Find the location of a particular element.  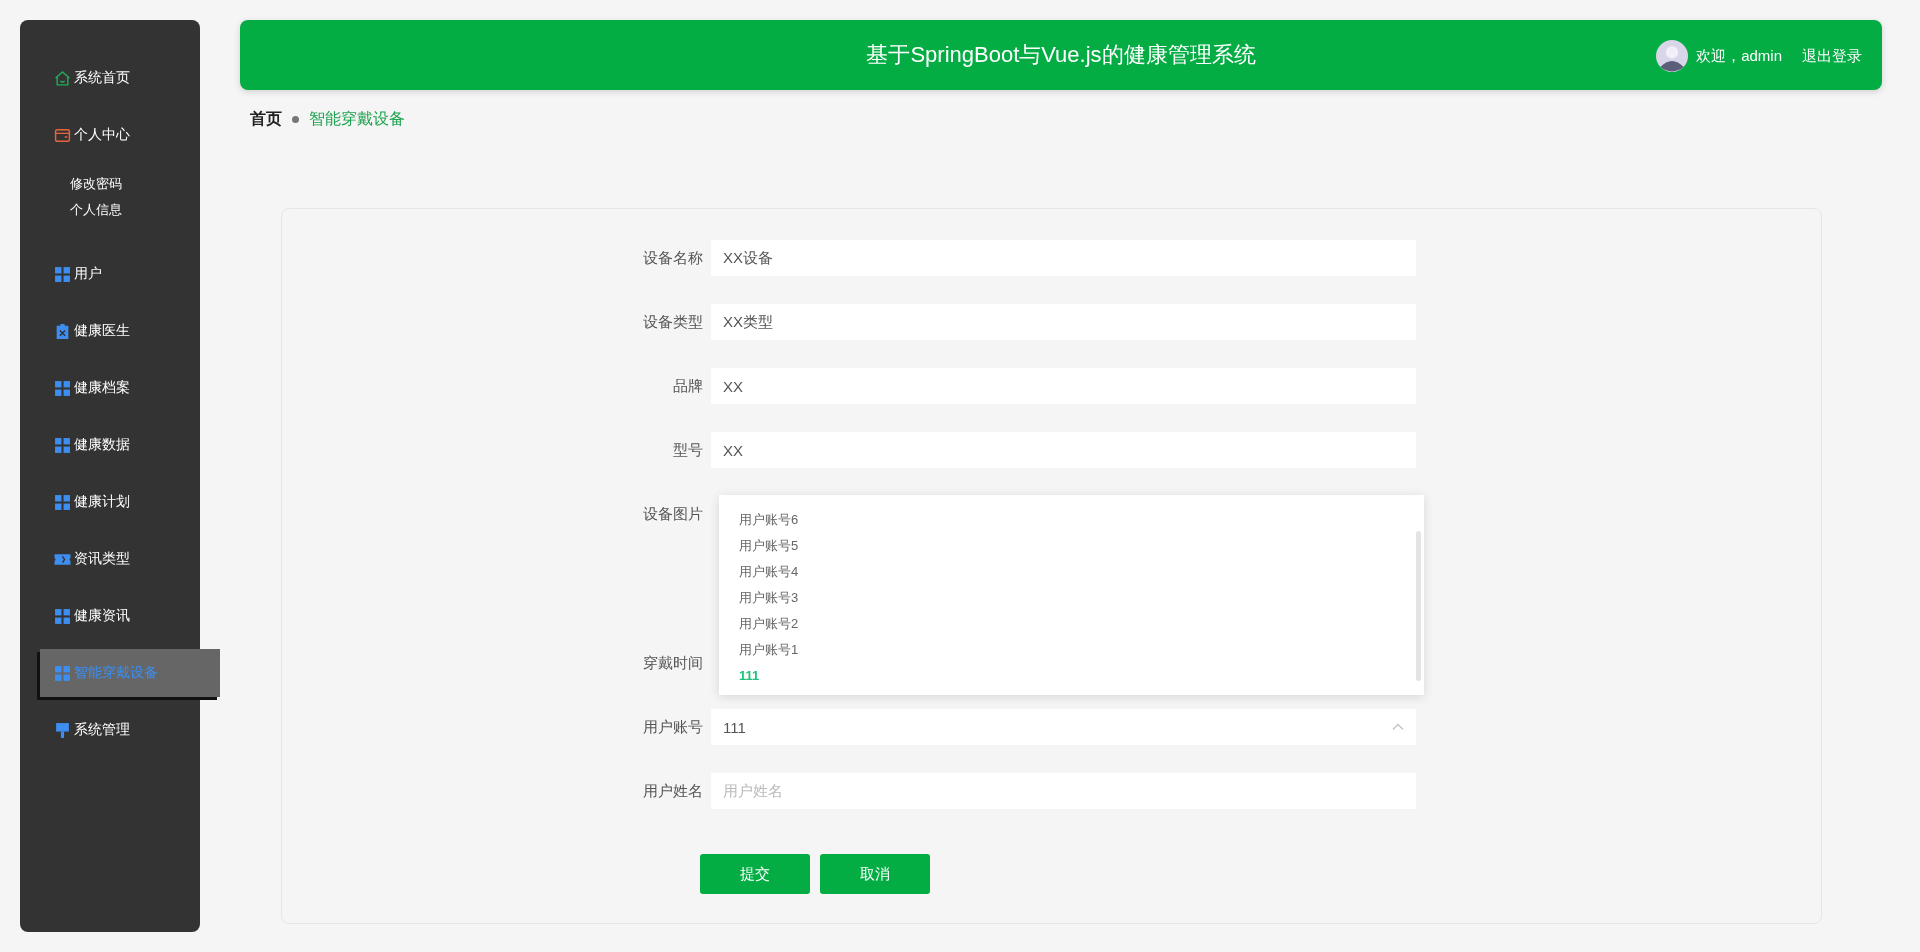

sidebar-item: 系统首页 is located at coordinates (110, 78).